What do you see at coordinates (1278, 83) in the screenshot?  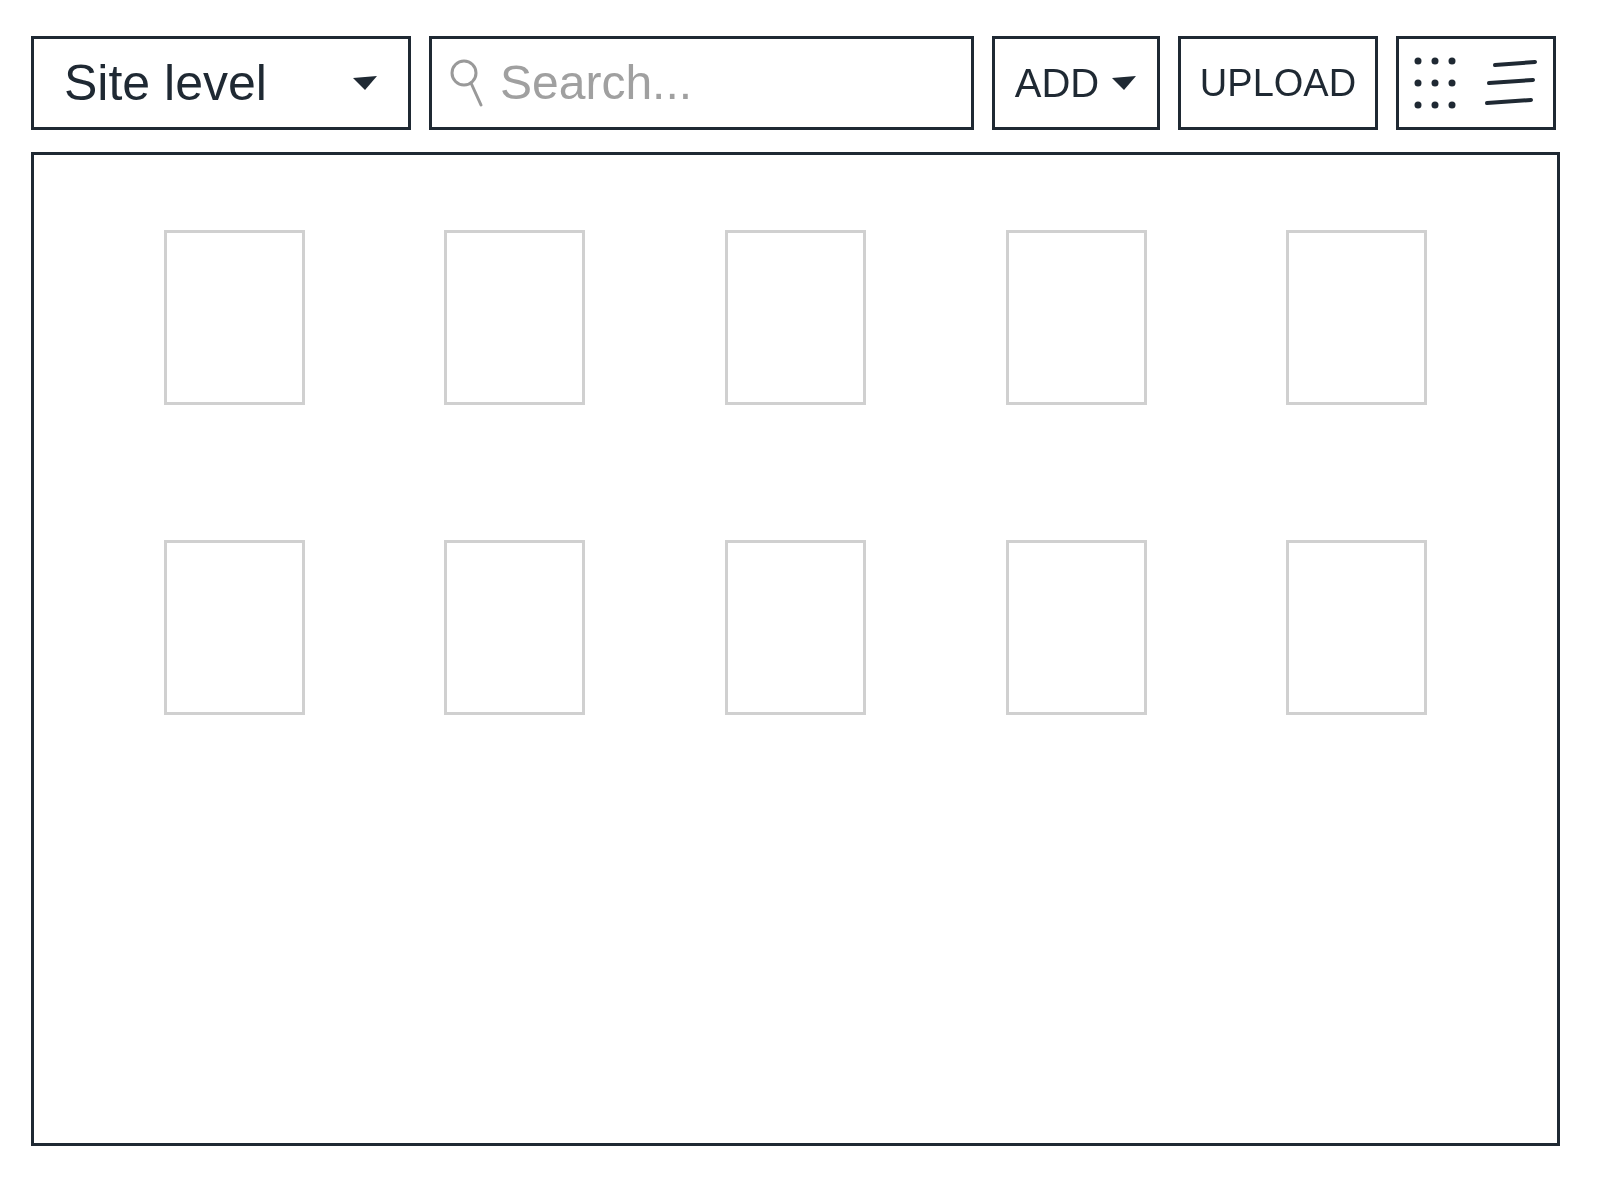 I see `upload-button: UPLOAD` at bounding box center [1278, 83].